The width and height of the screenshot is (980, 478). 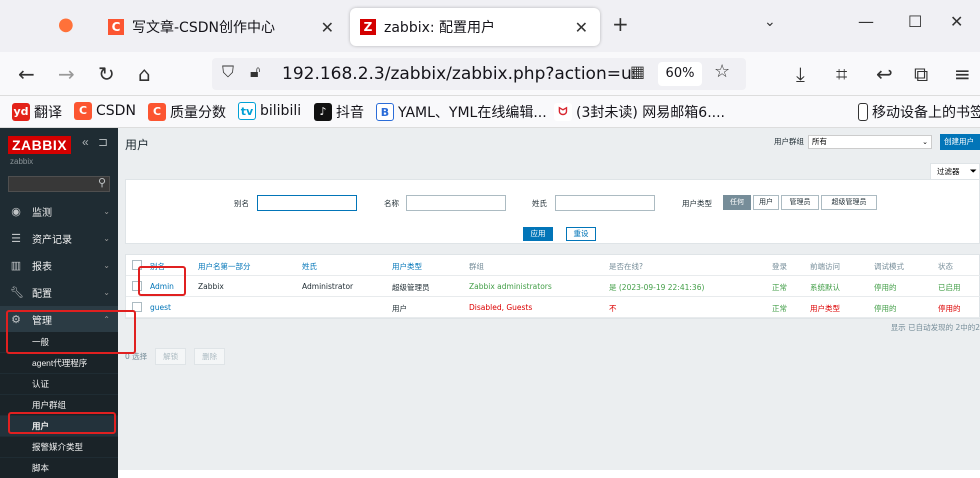 I want to click on menu-reports: ▥ 报表 ⌄, so click(x=59, y=265).